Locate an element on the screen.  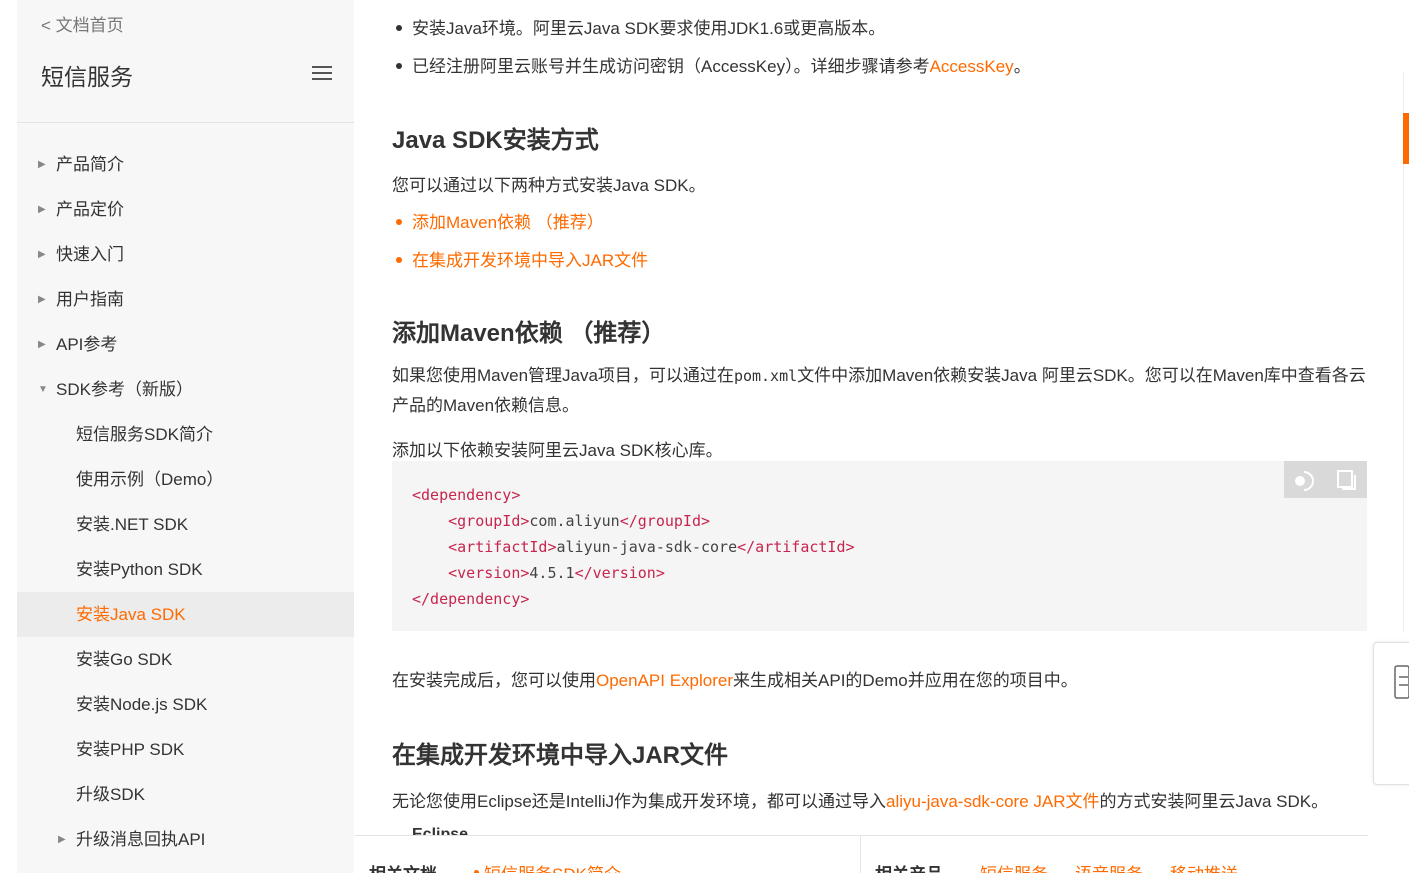
openapi-explorer-link: OpenAPI Explorer is located at coordinates (664, 680).